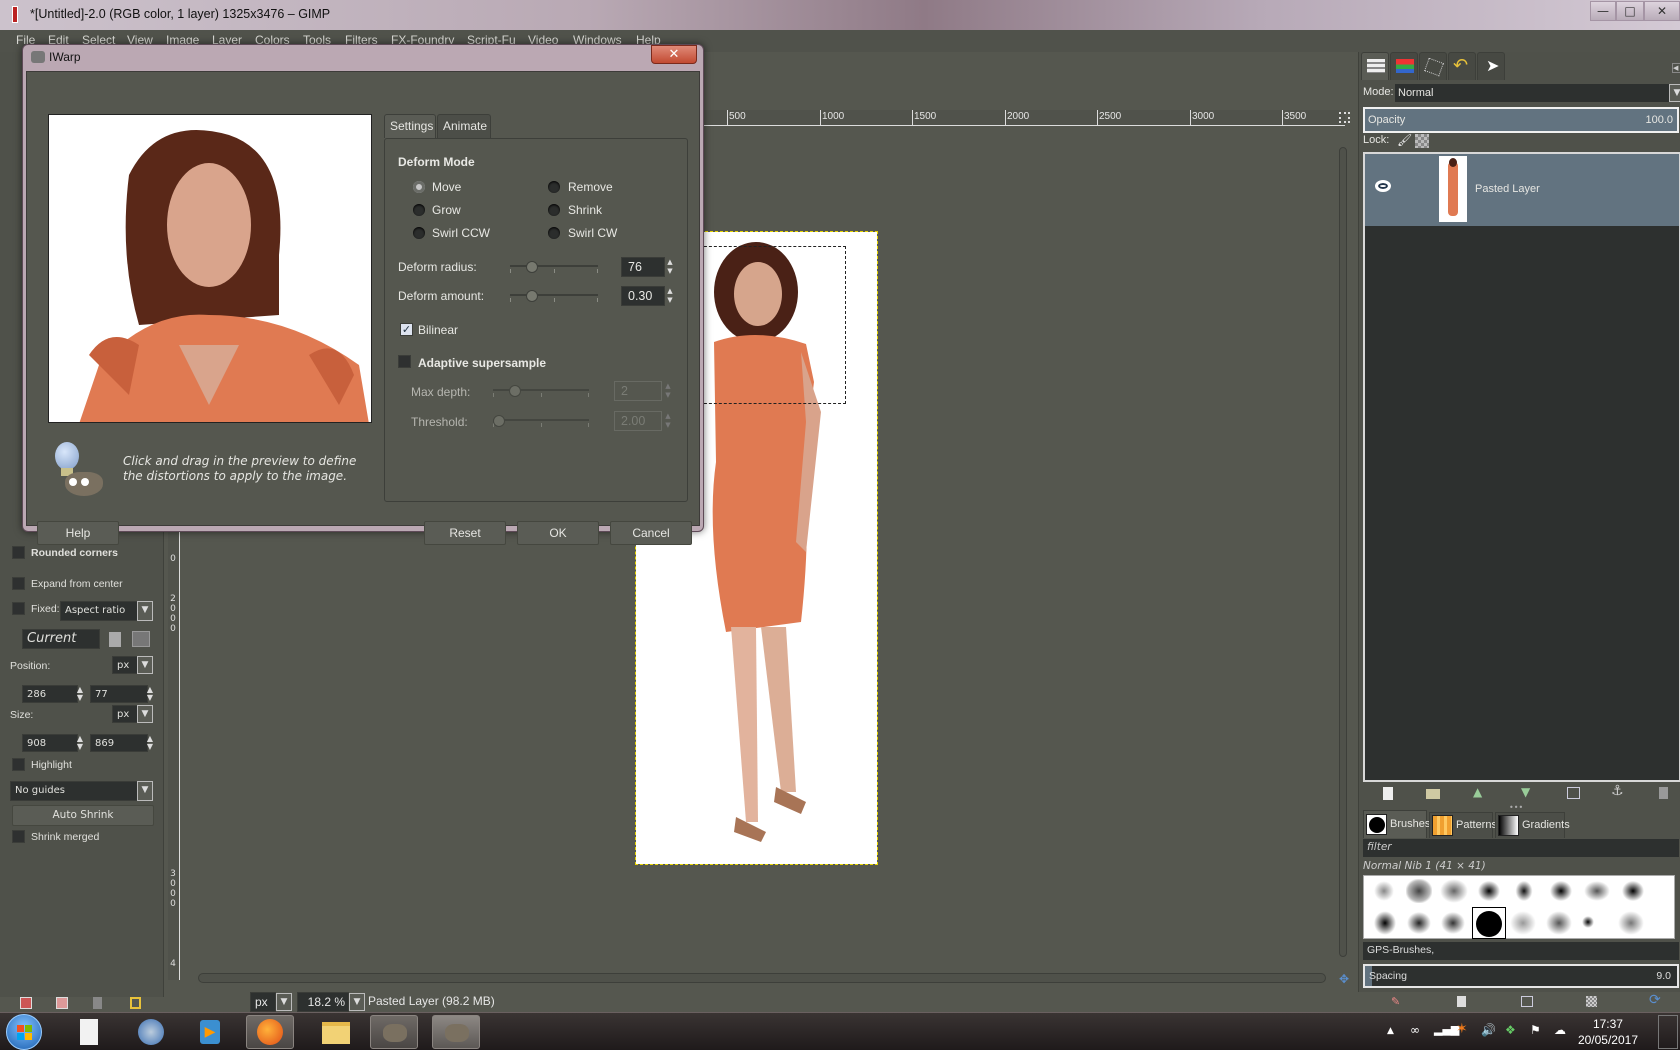 The image size is (1680, 1050). What do you see at coordinates (270, 1032) in the screenshot?
I see `taskbar-firefox` at bounding box center [270, 1032].